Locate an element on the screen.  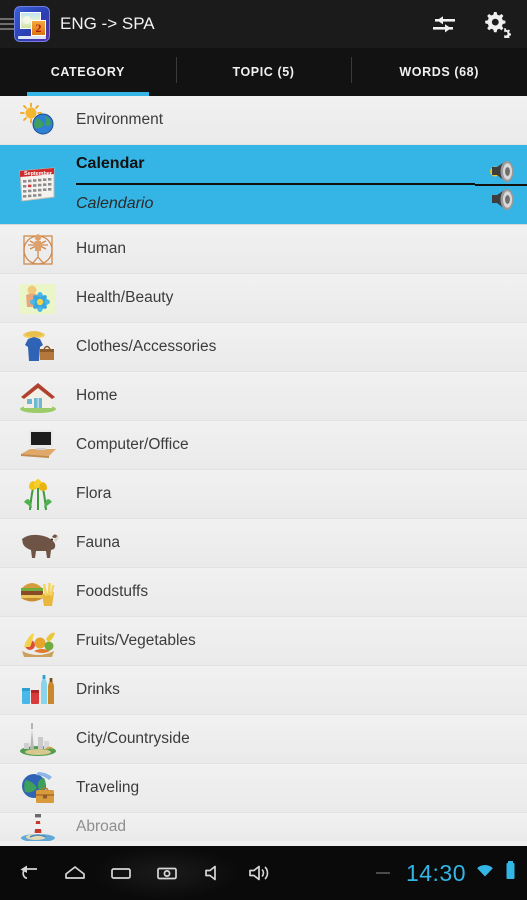
computer-icon is located at coordinates (38, 445).